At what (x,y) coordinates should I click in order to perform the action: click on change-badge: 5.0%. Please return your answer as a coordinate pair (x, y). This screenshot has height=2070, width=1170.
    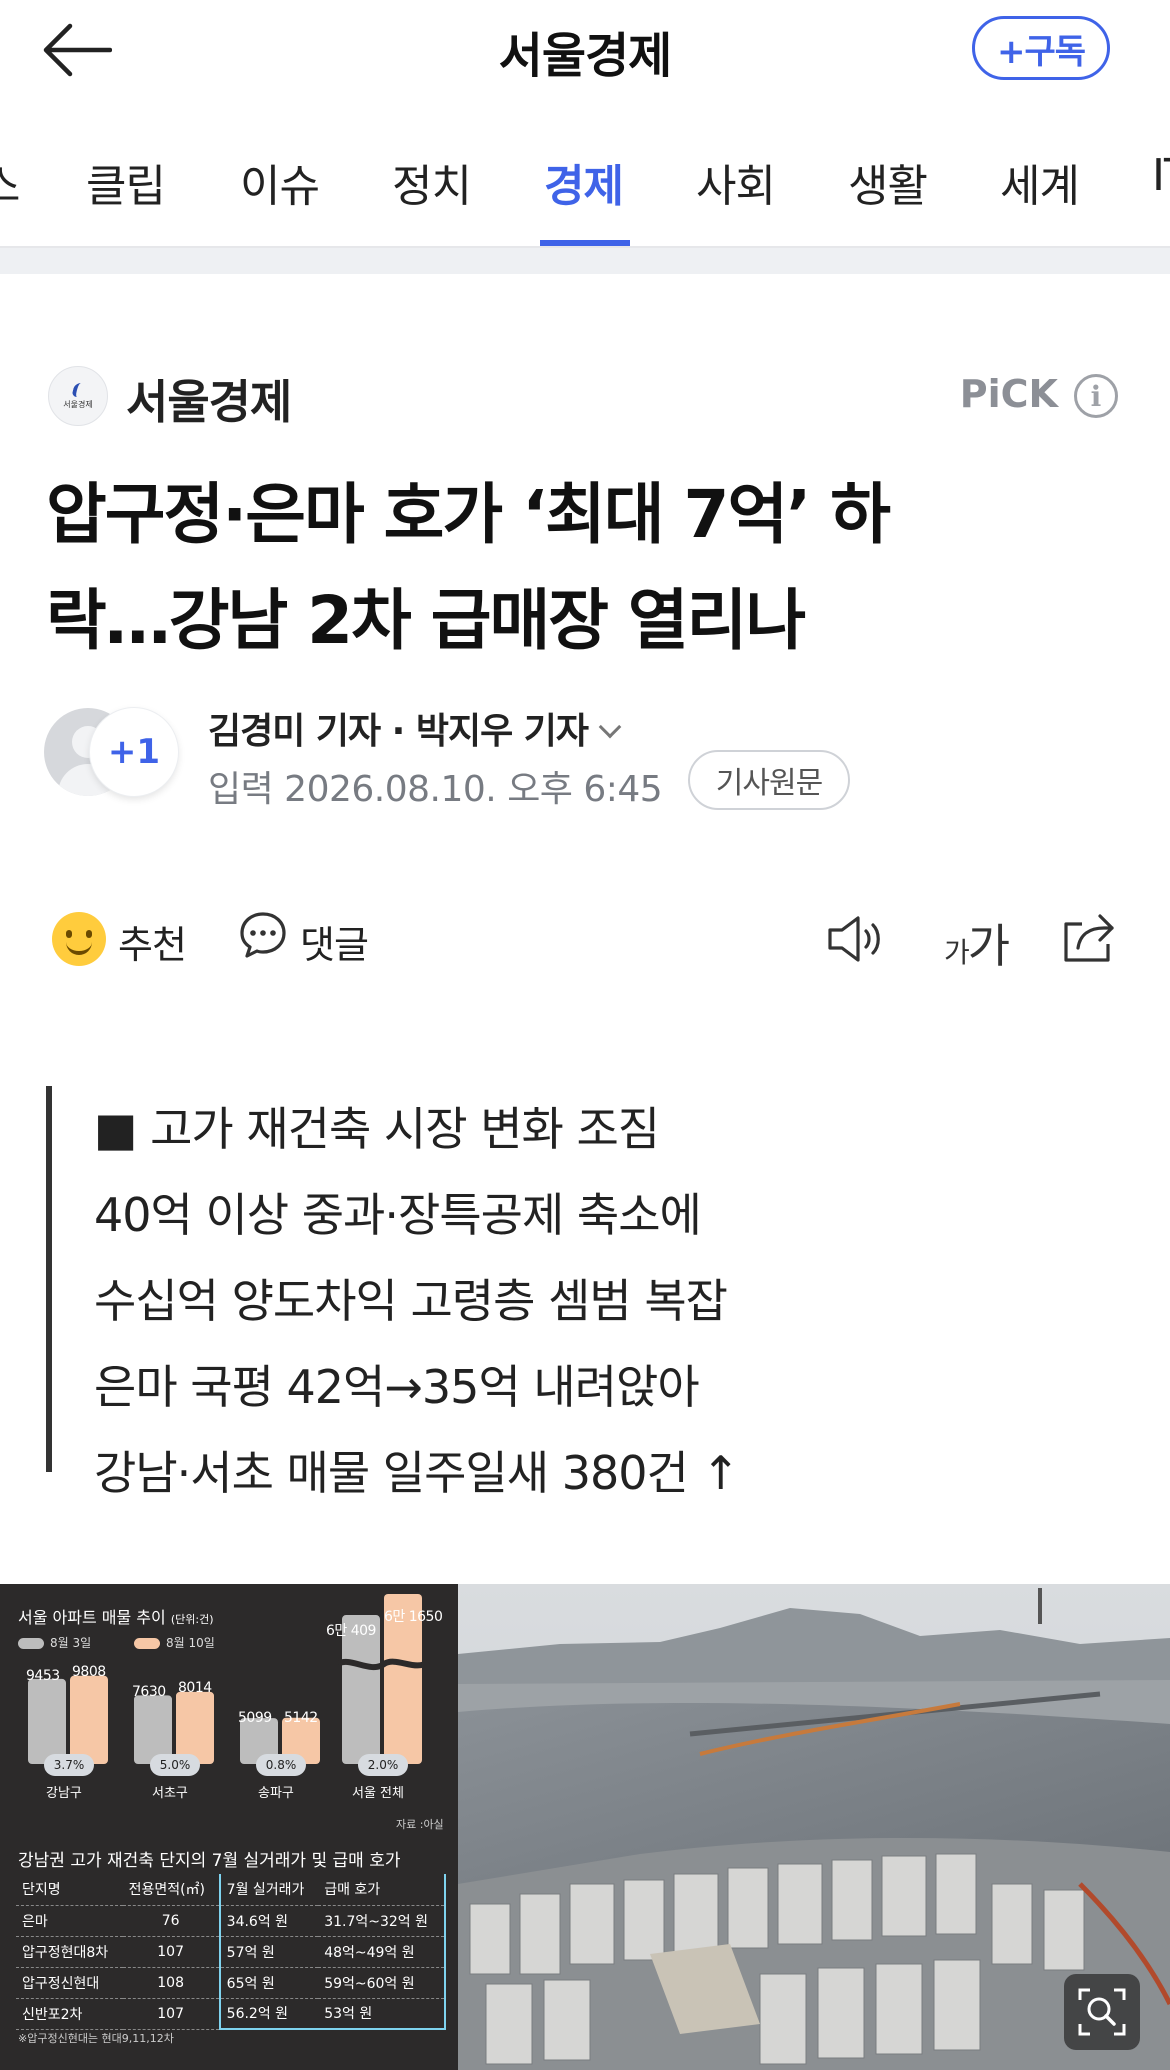
    Looking at the image, I should click on (175, 1765).